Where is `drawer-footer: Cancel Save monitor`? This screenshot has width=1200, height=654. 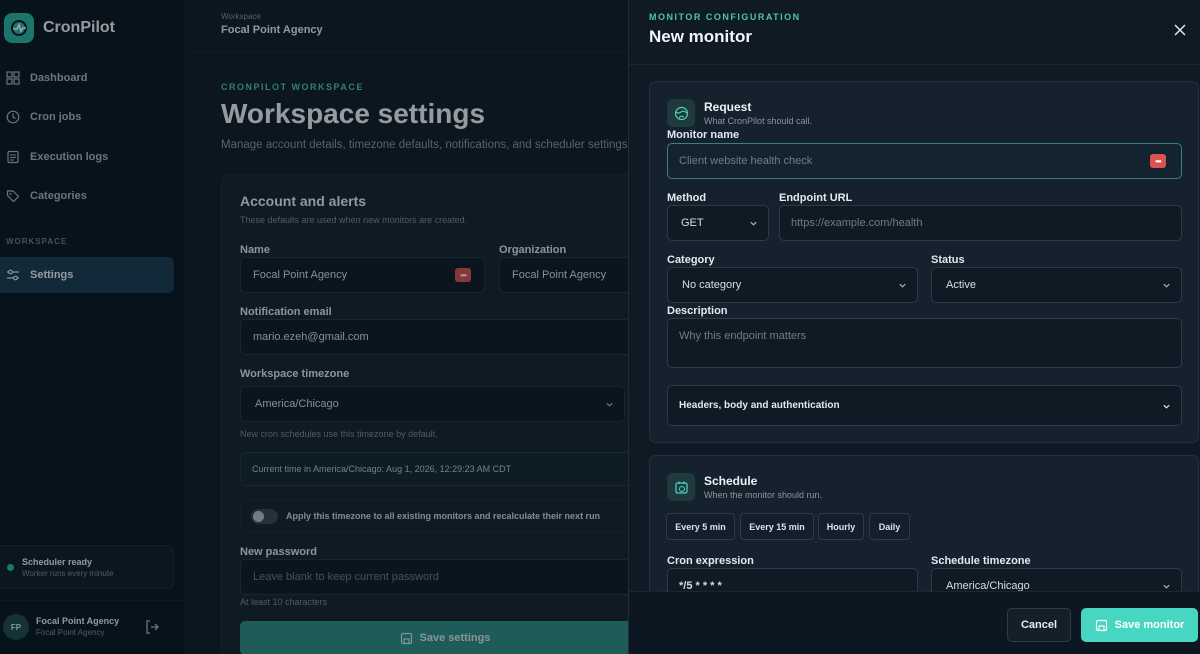
drawer-footer: Cancel Save monitor is located at coordinates (914, 622).